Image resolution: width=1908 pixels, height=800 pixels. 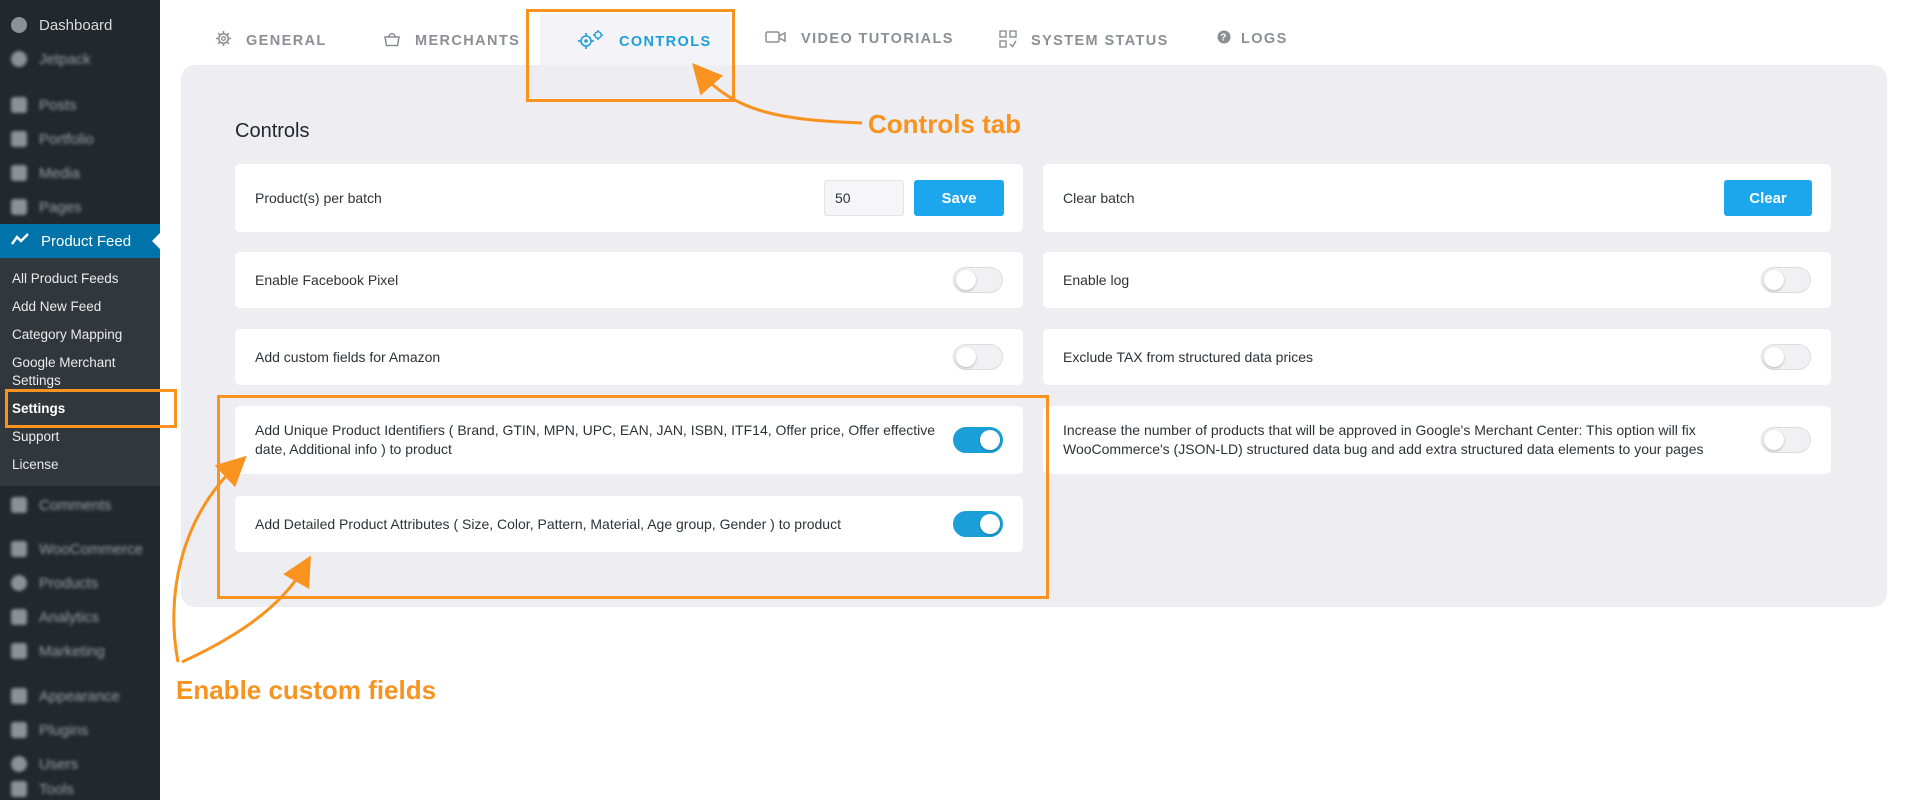 I want to click on annotation-enable-custom-fields: Enable custom fields, so click(x=306, y=690).